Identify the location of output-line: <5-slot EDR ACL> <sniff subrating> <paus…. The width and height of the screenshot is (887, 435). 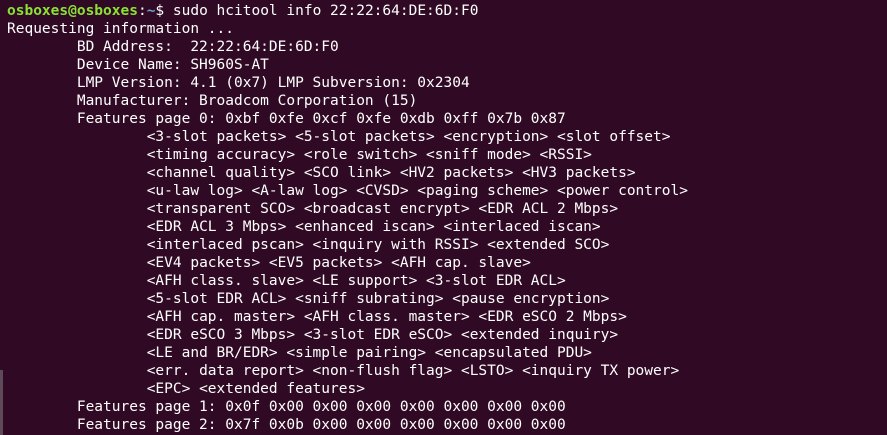
(308, 299).